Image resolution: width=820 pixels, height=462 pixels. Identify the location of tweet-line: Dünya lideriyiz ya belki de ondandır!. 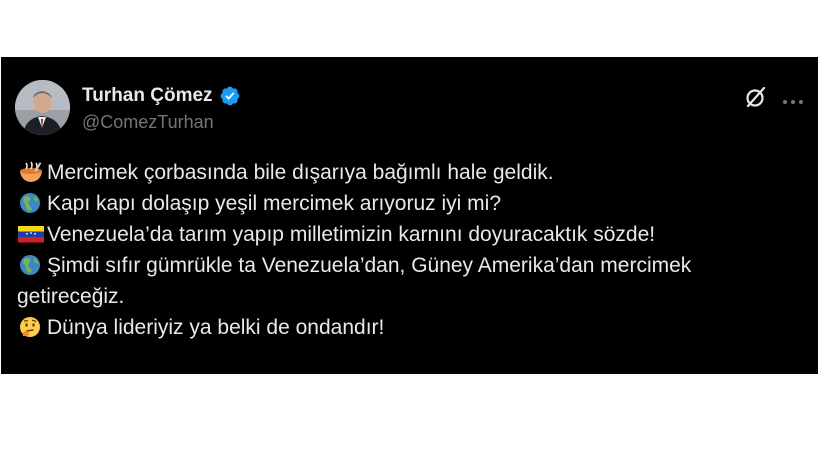
(412, 327).